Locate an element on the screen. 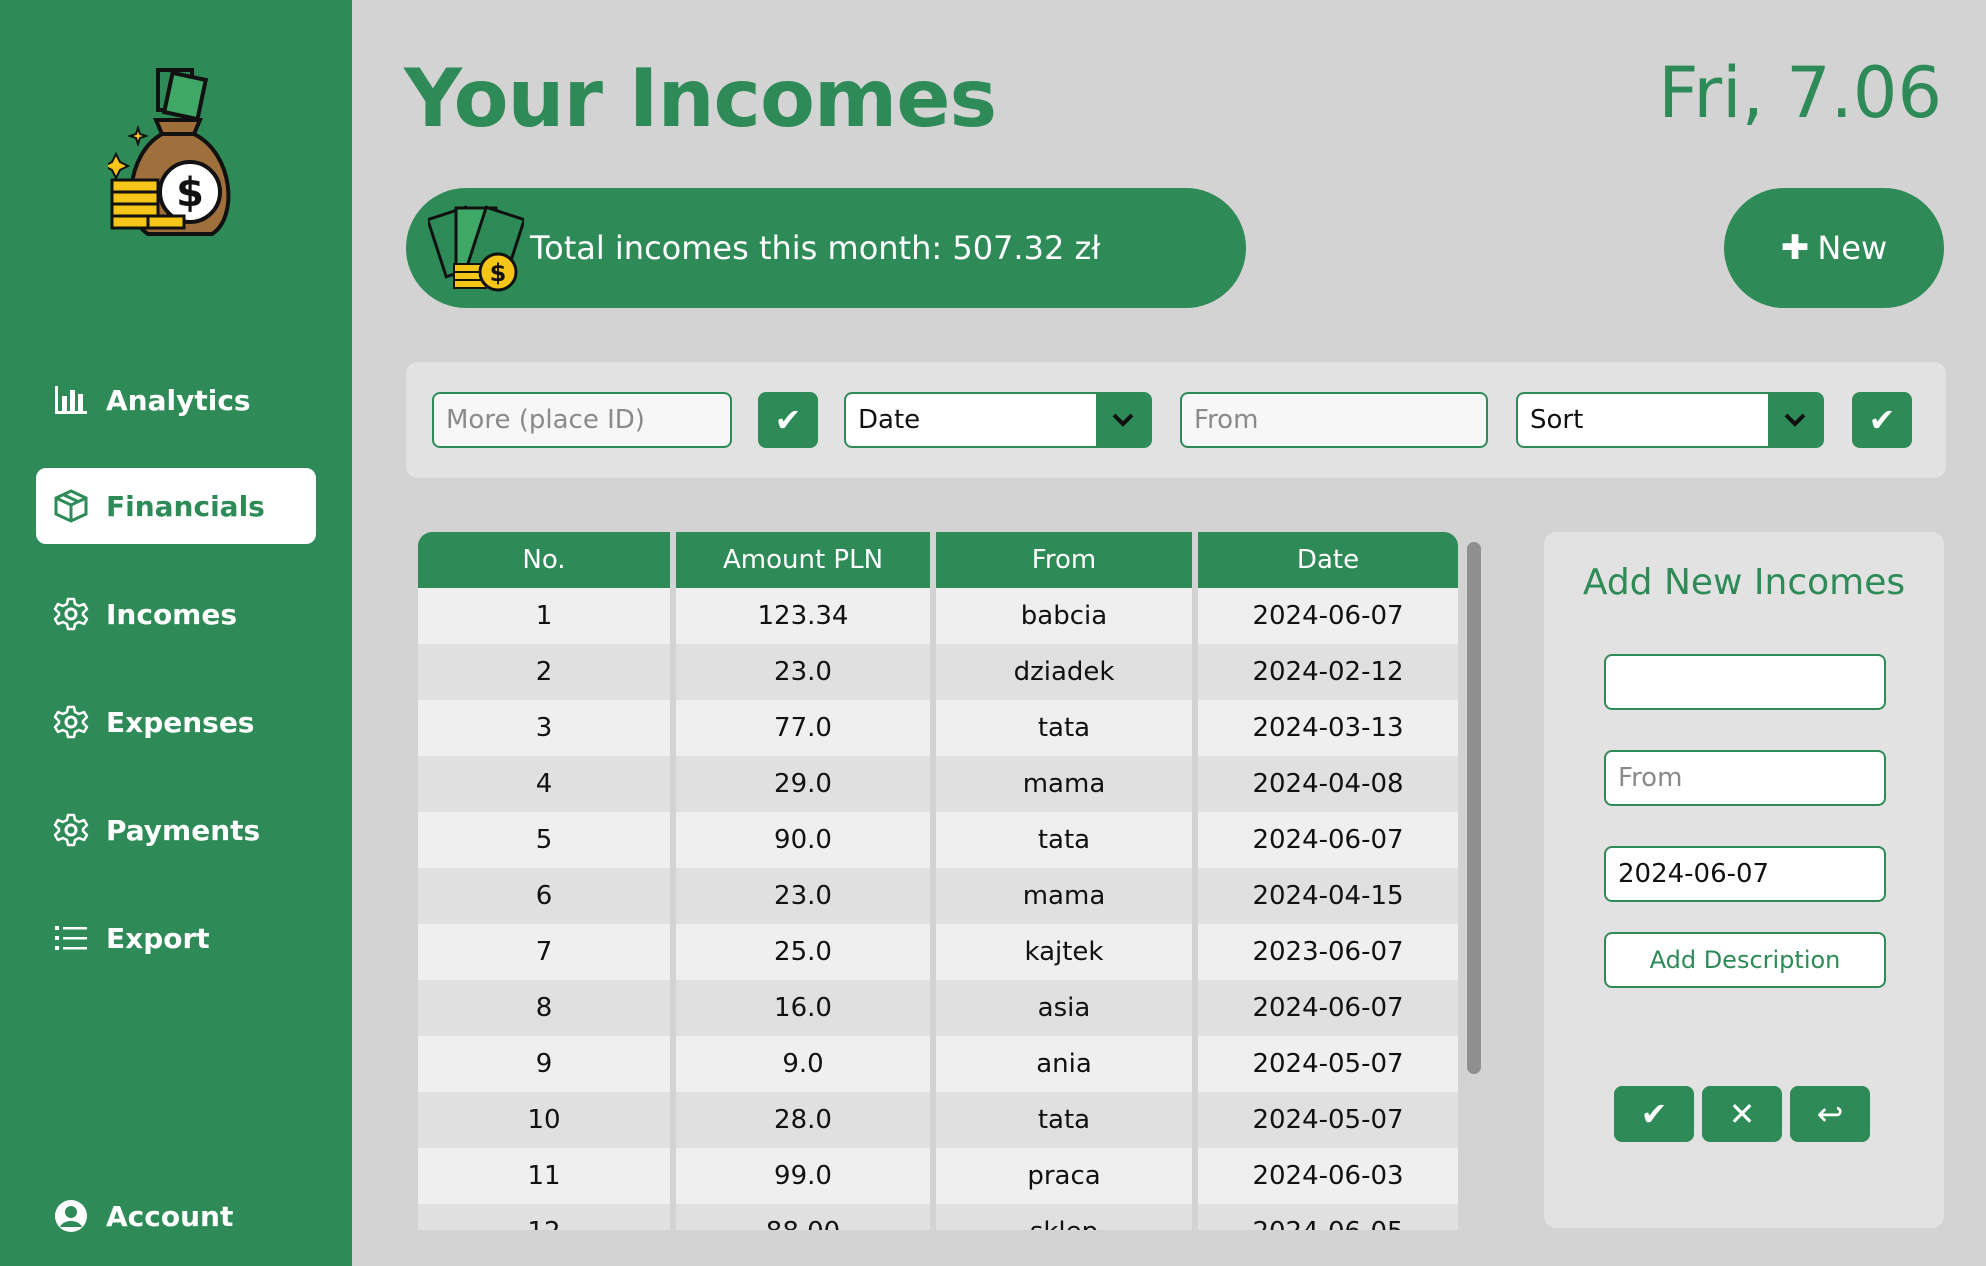  cell-no: 3 is located at coordinates (547, 728).